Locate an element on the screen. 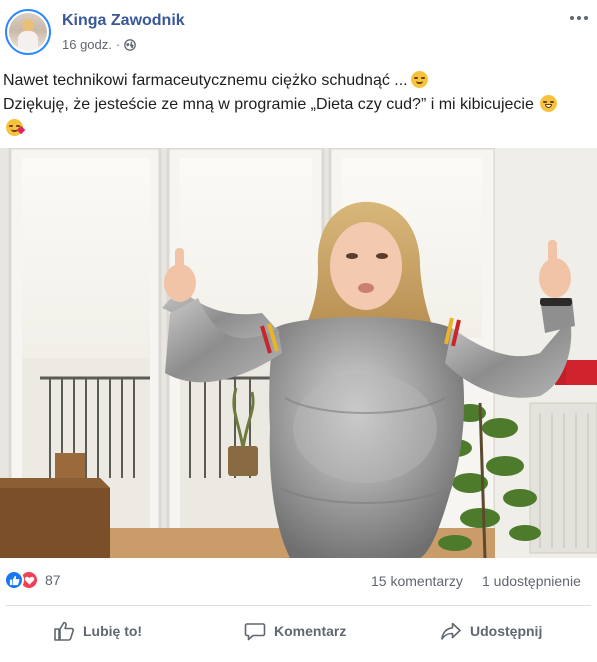 This screenshot has width=597, height=662. reaction-count: 87 is located at coordinates (53, 580).